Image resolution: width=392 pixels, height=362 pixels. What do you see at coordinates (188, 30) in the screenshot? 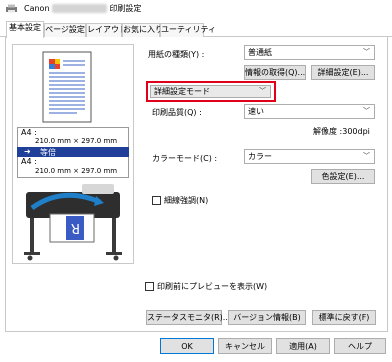
I see `tab-utility: ユーティリティ` at bounding box center [188, 30].